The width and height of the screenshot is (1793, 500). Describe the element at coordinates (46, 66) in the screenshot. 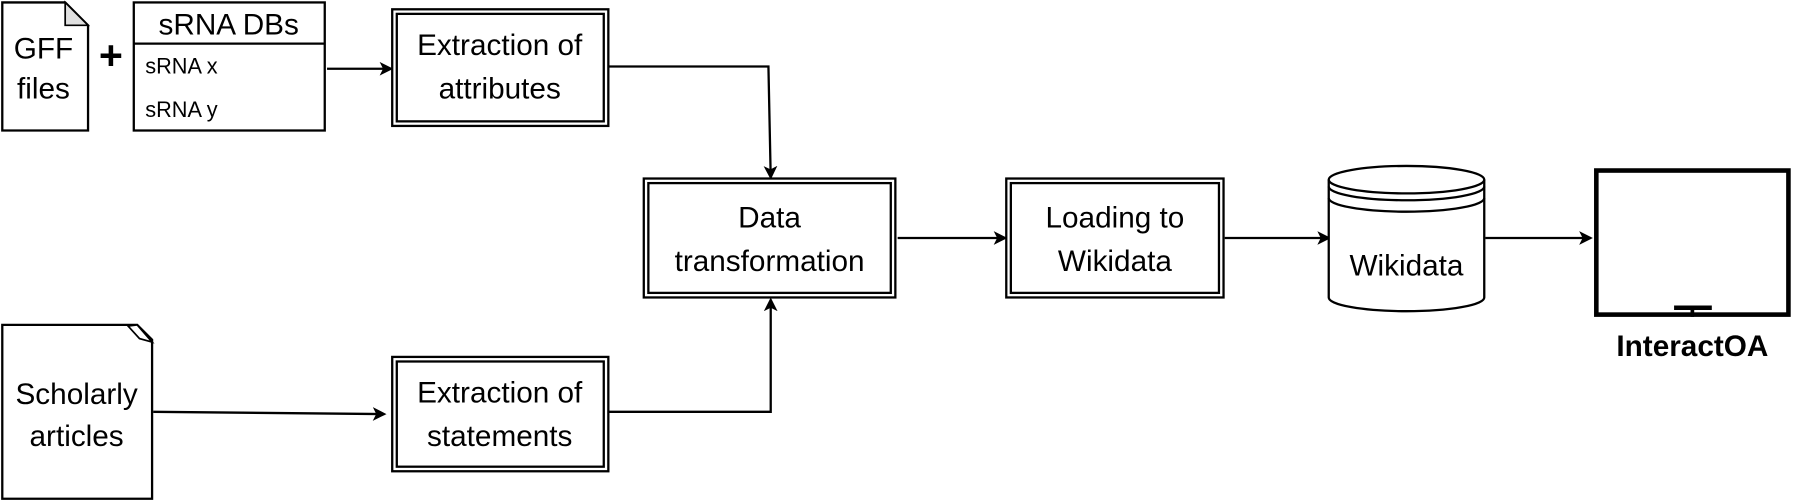

I see `gff-files-document: GFF files` at that location.